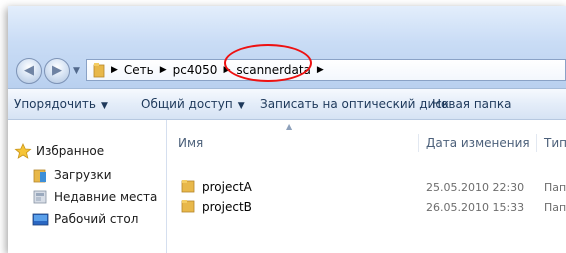 Image resolution: width=566 pixels, height=253 pixels. Describe the element at coordinates (70, 151) in the screenshot. I see `nav-favorites-label: Избранное` at that location.